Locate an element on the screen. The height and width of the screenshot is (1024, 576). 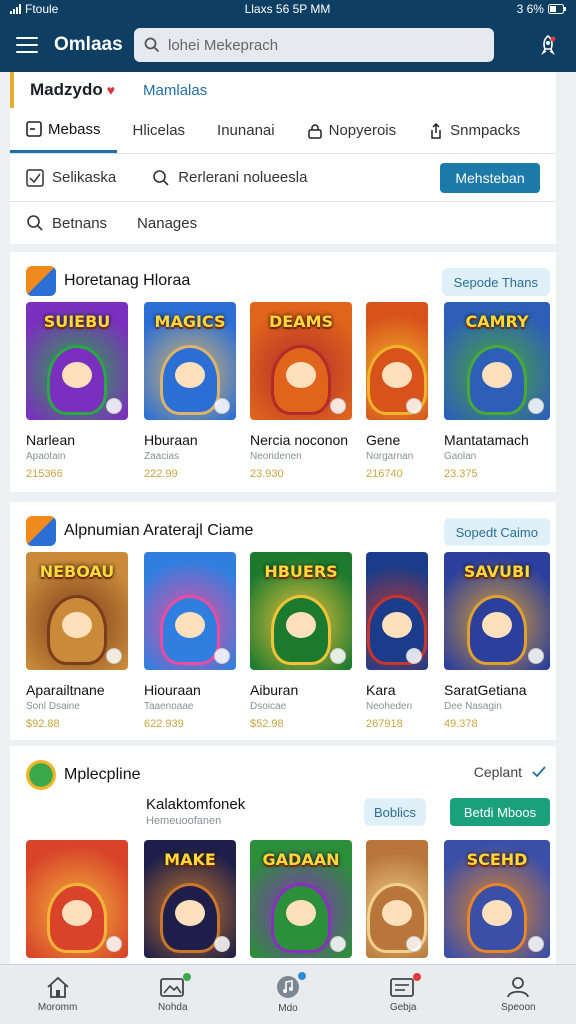
tab-snmpacks: Snmpacks is located at coordinates (474, 130).